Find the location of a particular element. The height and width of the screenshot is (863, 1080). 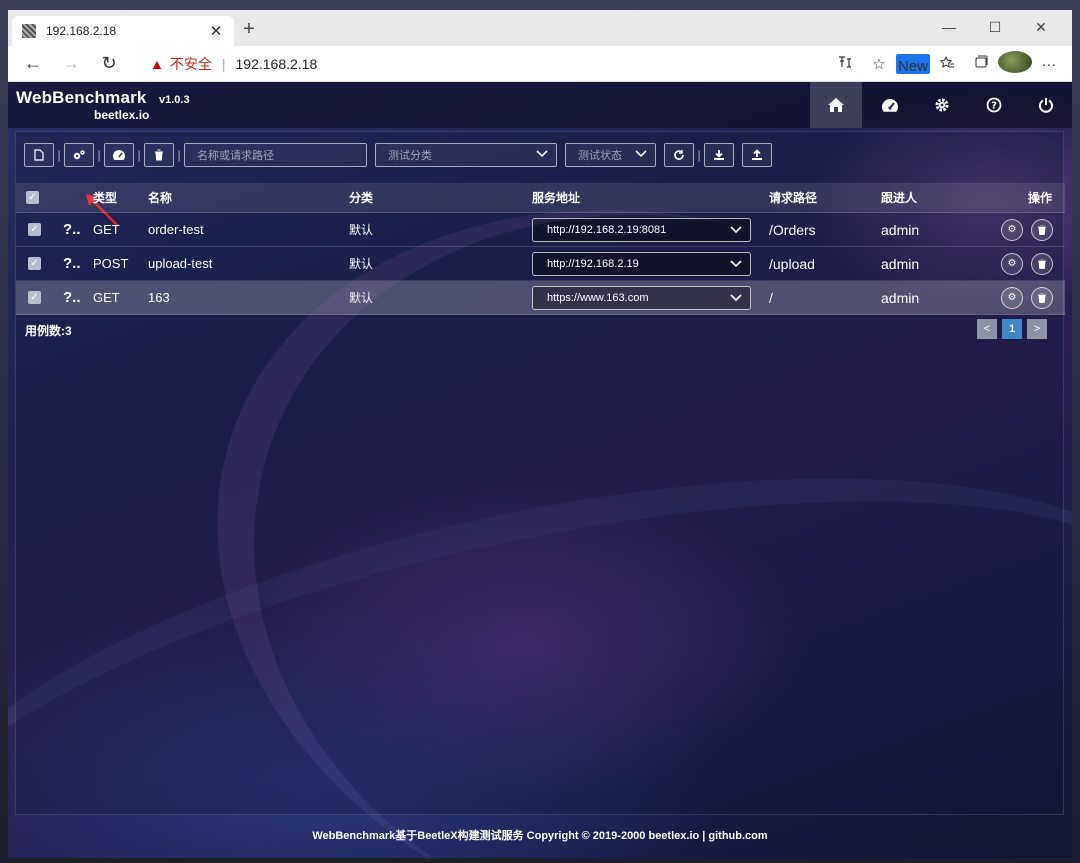

url-text: 192.168.2.18 is located at coordinates (276, 64).